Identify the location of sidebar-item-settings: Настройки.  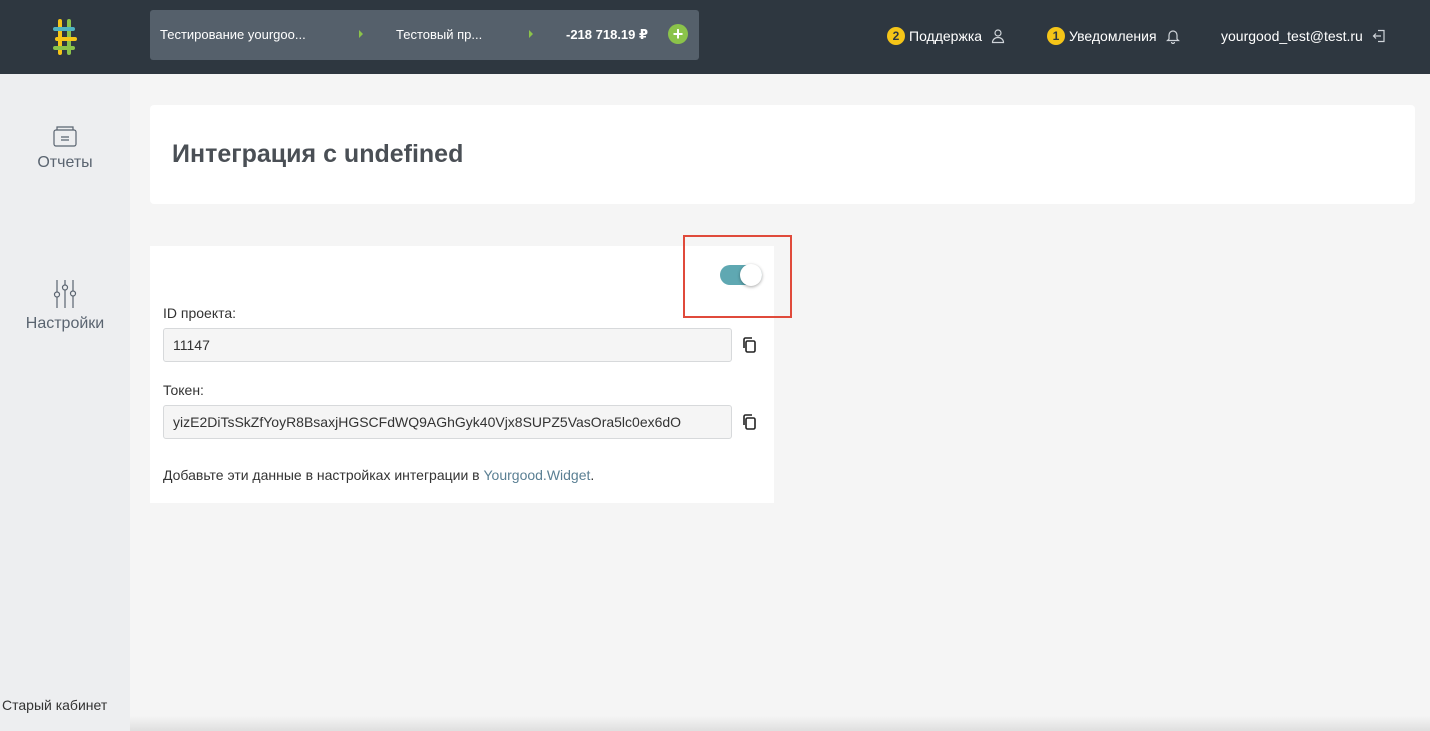
(65, 306).